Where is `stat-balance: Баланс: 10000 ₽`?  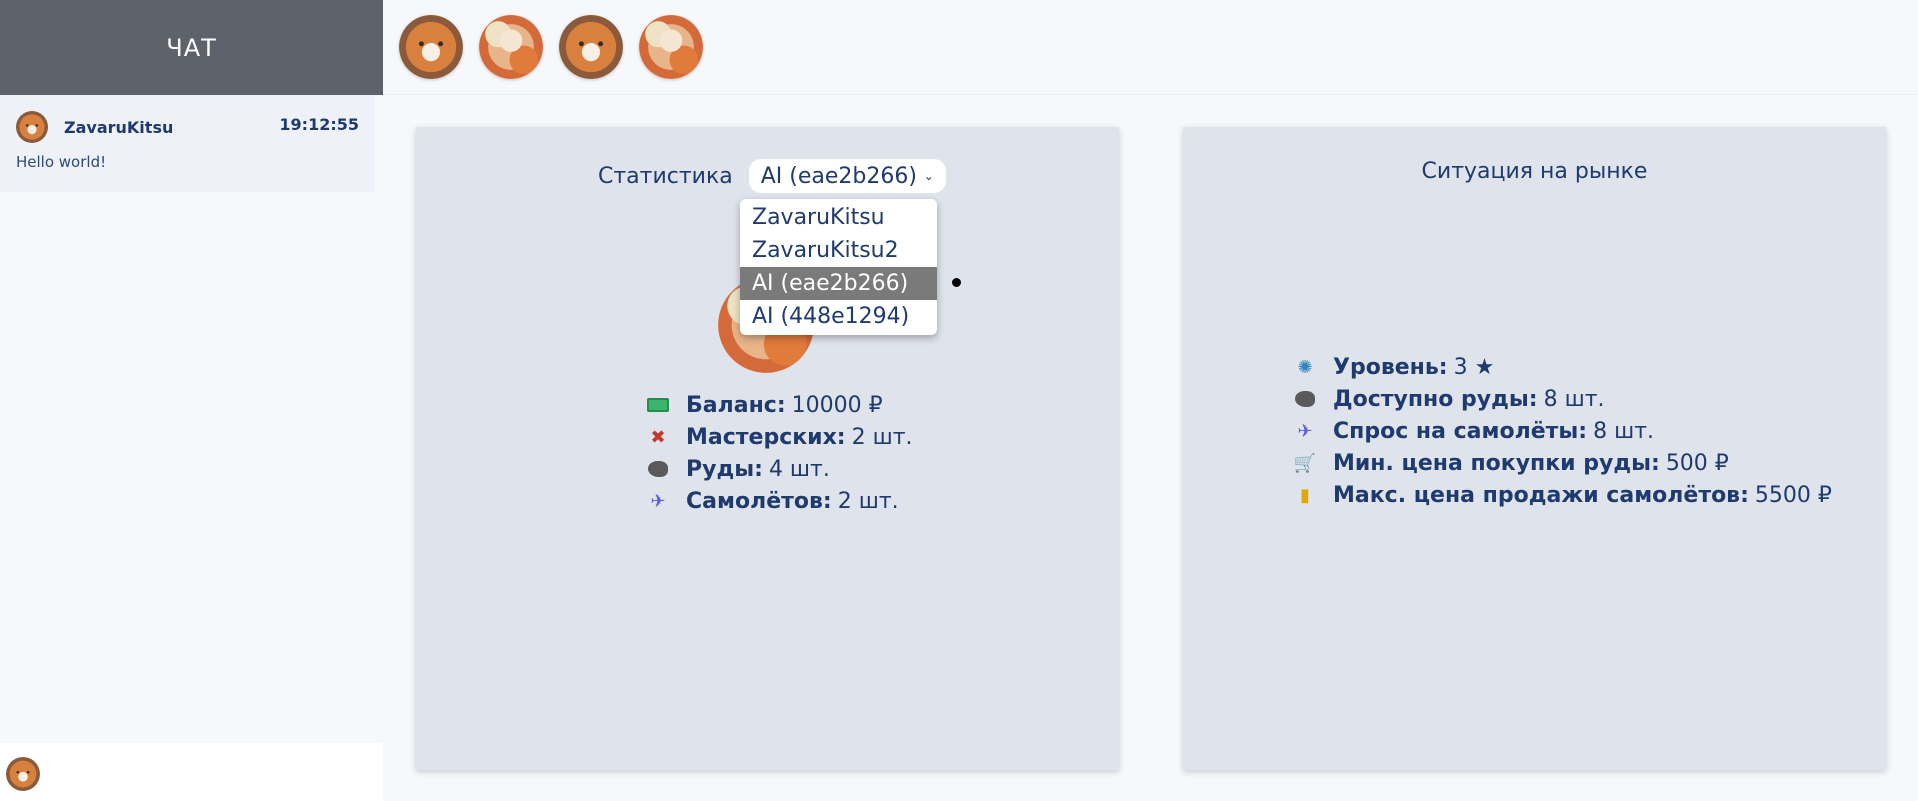
stat-balance: Баланс: 10000 ₽ is located at coordinates (779, 405).